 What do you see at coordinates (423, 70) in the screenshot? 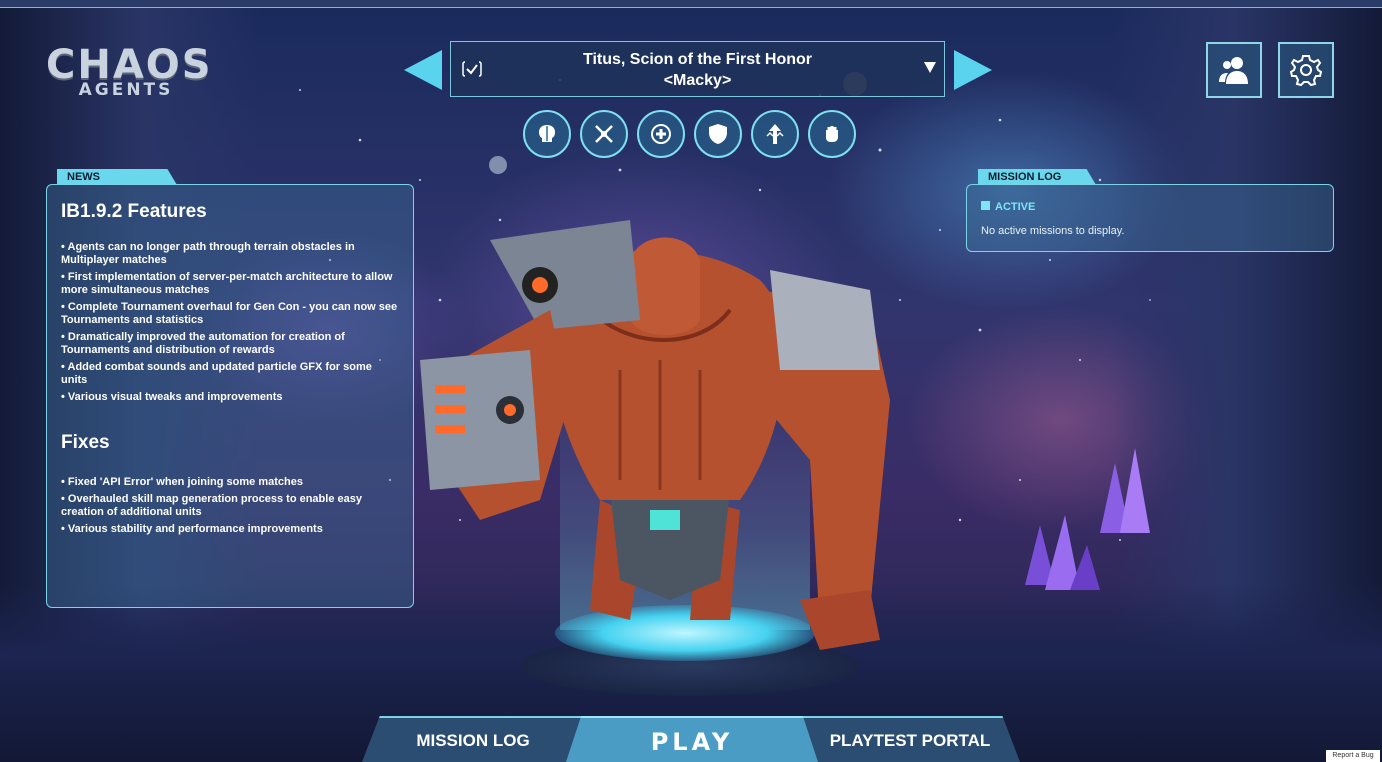
I see `previous-character-arrow-icon` at bounding box center [423, 70].